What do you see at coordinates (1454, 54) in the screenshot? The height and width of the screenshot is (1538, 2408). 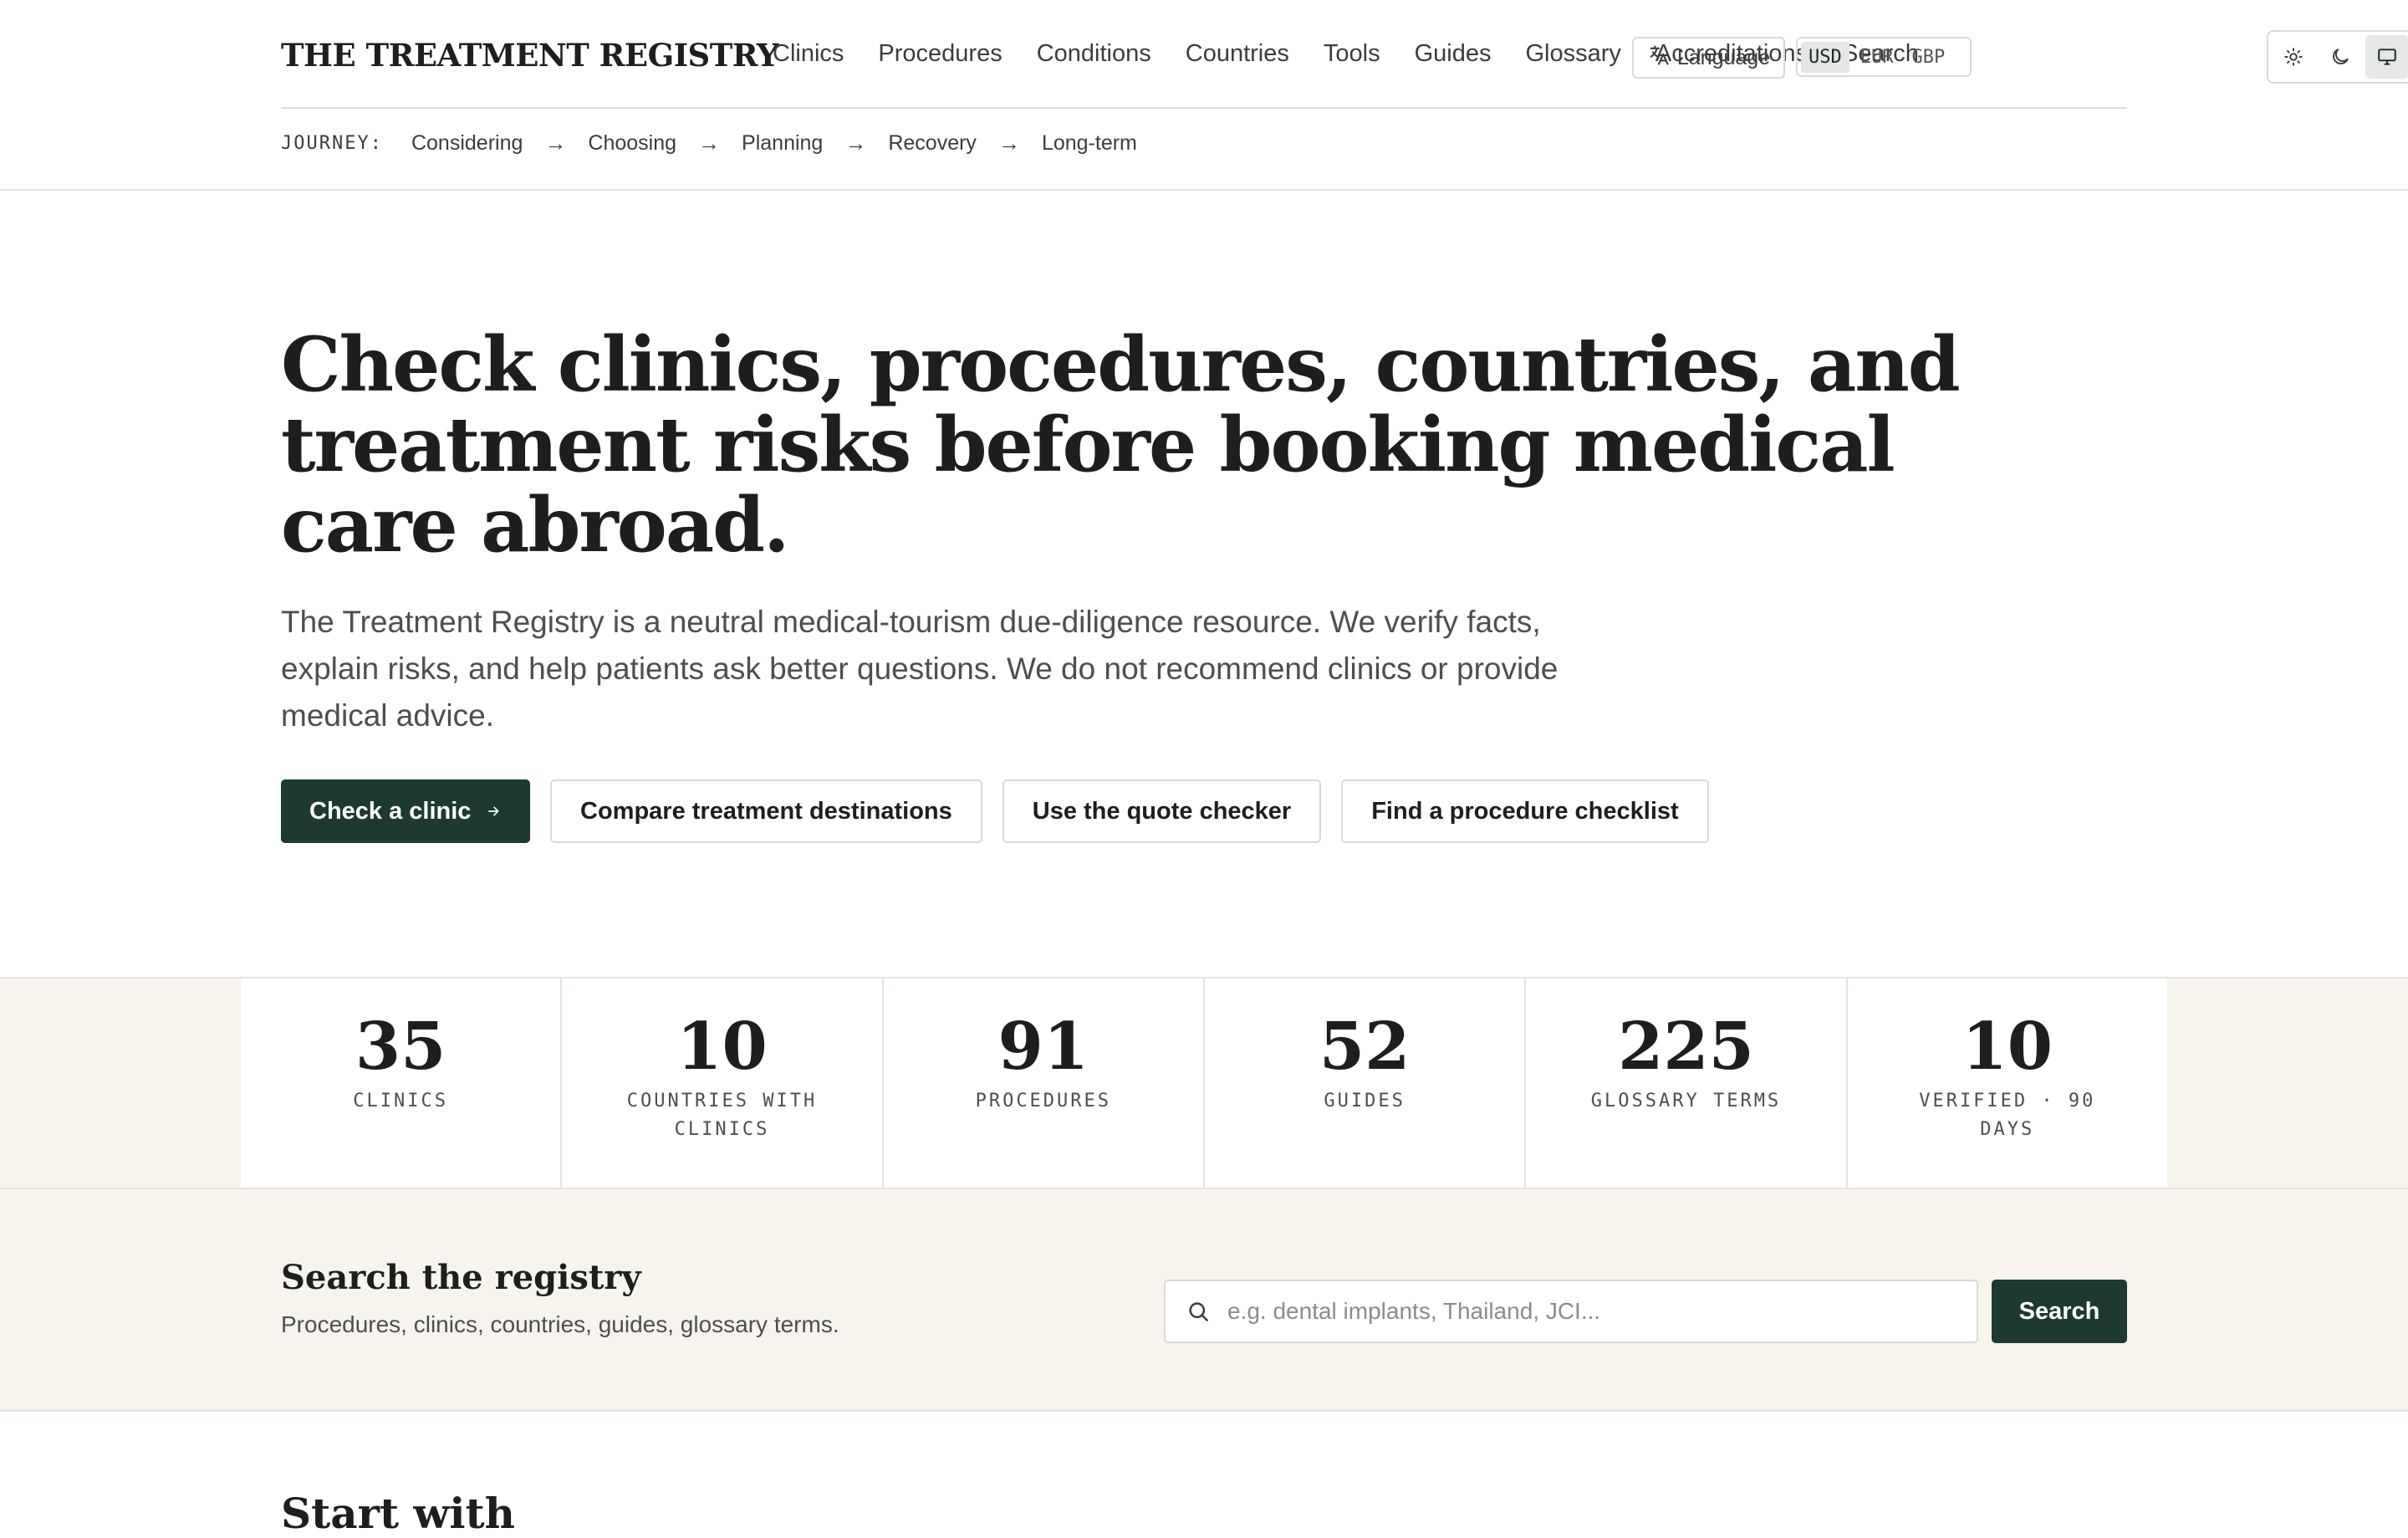 I see `nav-guides: Guides` at bounding box center [1454, 54].